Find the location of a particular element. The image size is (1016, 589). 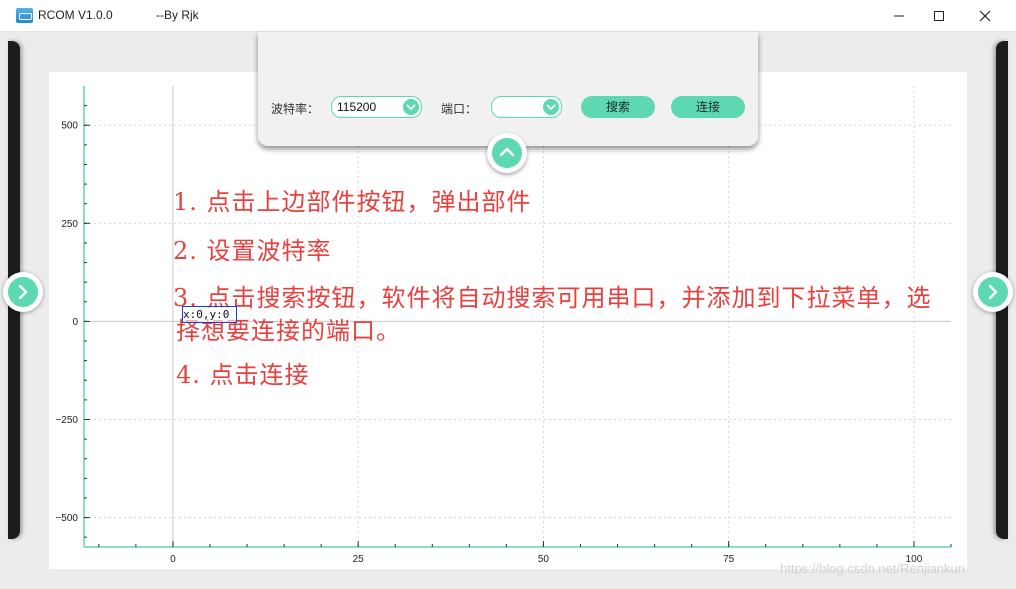

port-select is located at coordinates (526, 107).